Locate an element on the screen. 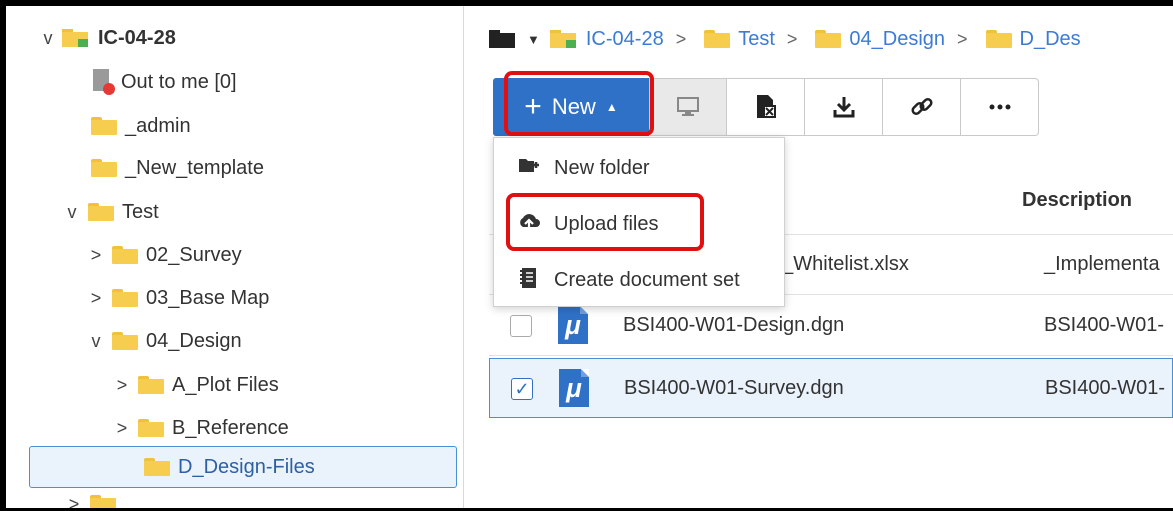 The height and width of the screenshot is (511, 1173). tree-item-label: IC-04-28 is located at coordinates (137, 37).